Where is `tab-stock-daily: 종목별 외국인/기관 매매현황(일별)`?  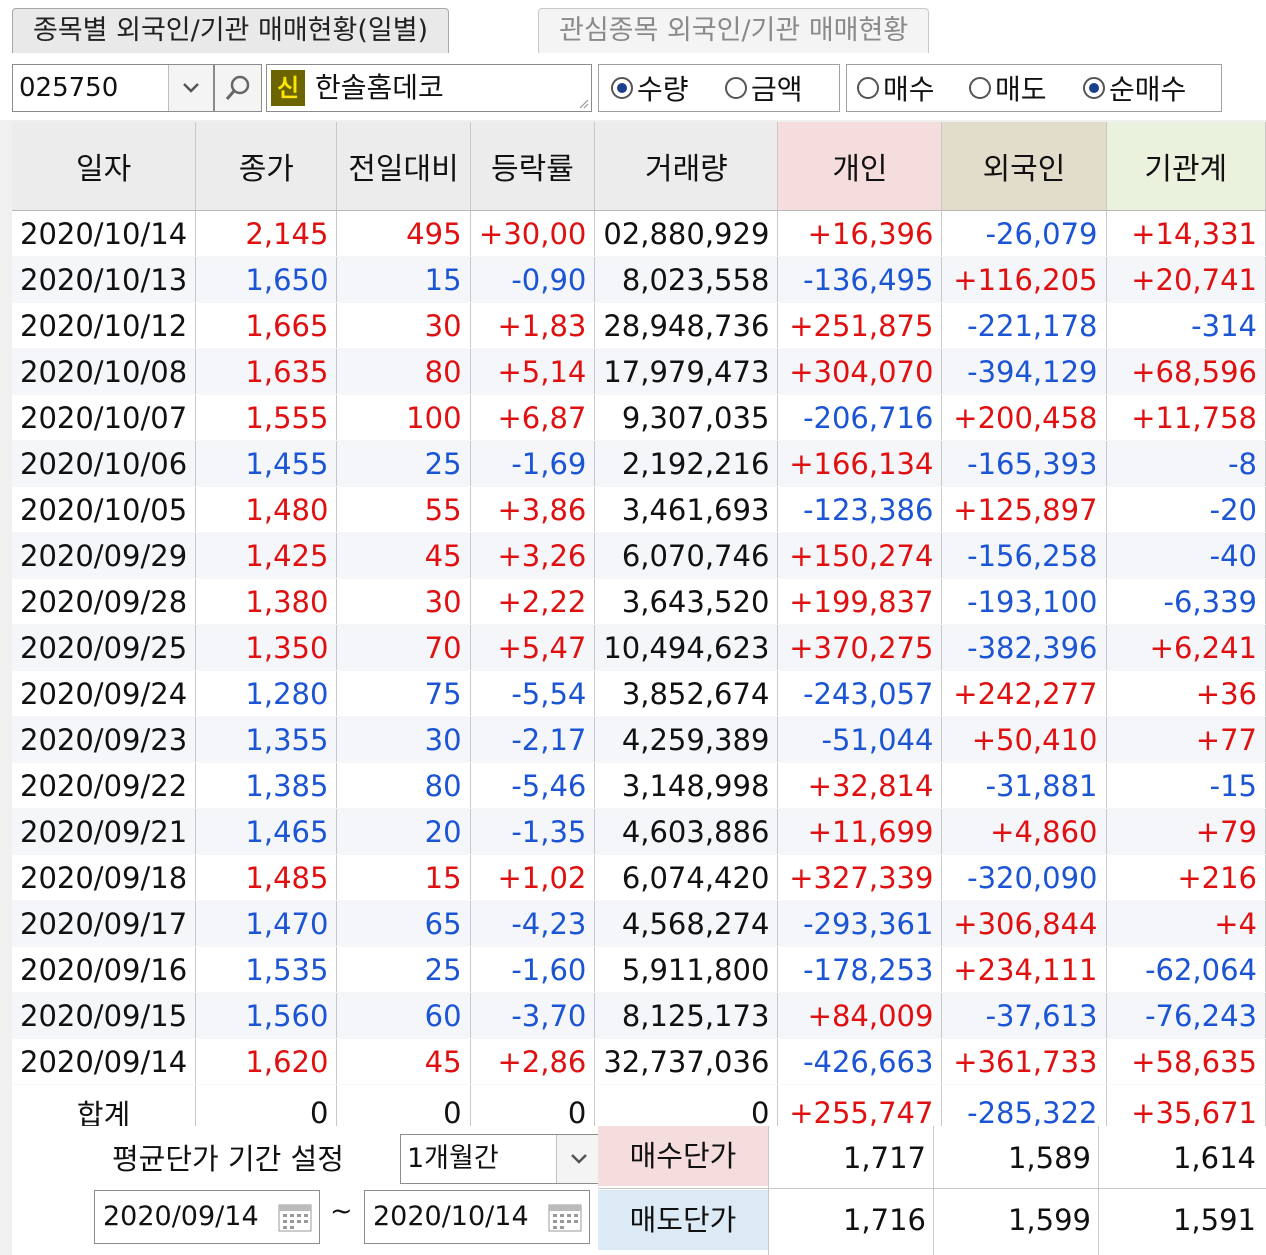 tab-stock-daily: 종목별 외국인/기관 매매현황(일별) is located at coordinates (231, 30).